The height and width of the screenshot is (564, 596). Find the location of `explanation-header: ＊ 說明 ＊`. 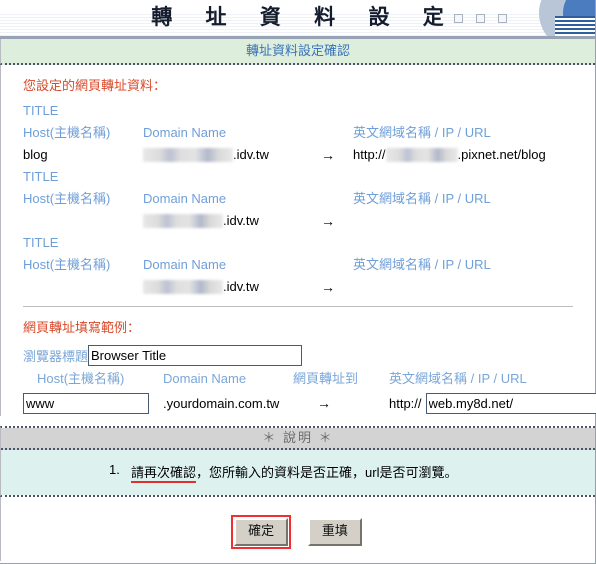

explanation-header: ＊ 說明 ＊ is located at coordinates (298, 439).